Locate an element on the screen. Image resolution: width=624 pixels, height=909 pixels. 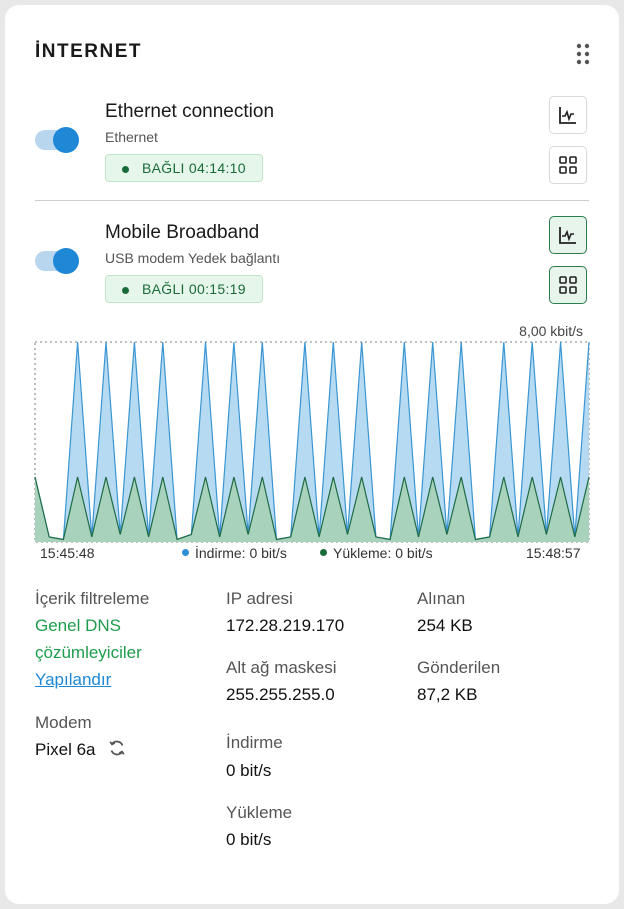
mobile-broadband-toggle is located at coordinates (57, 261).